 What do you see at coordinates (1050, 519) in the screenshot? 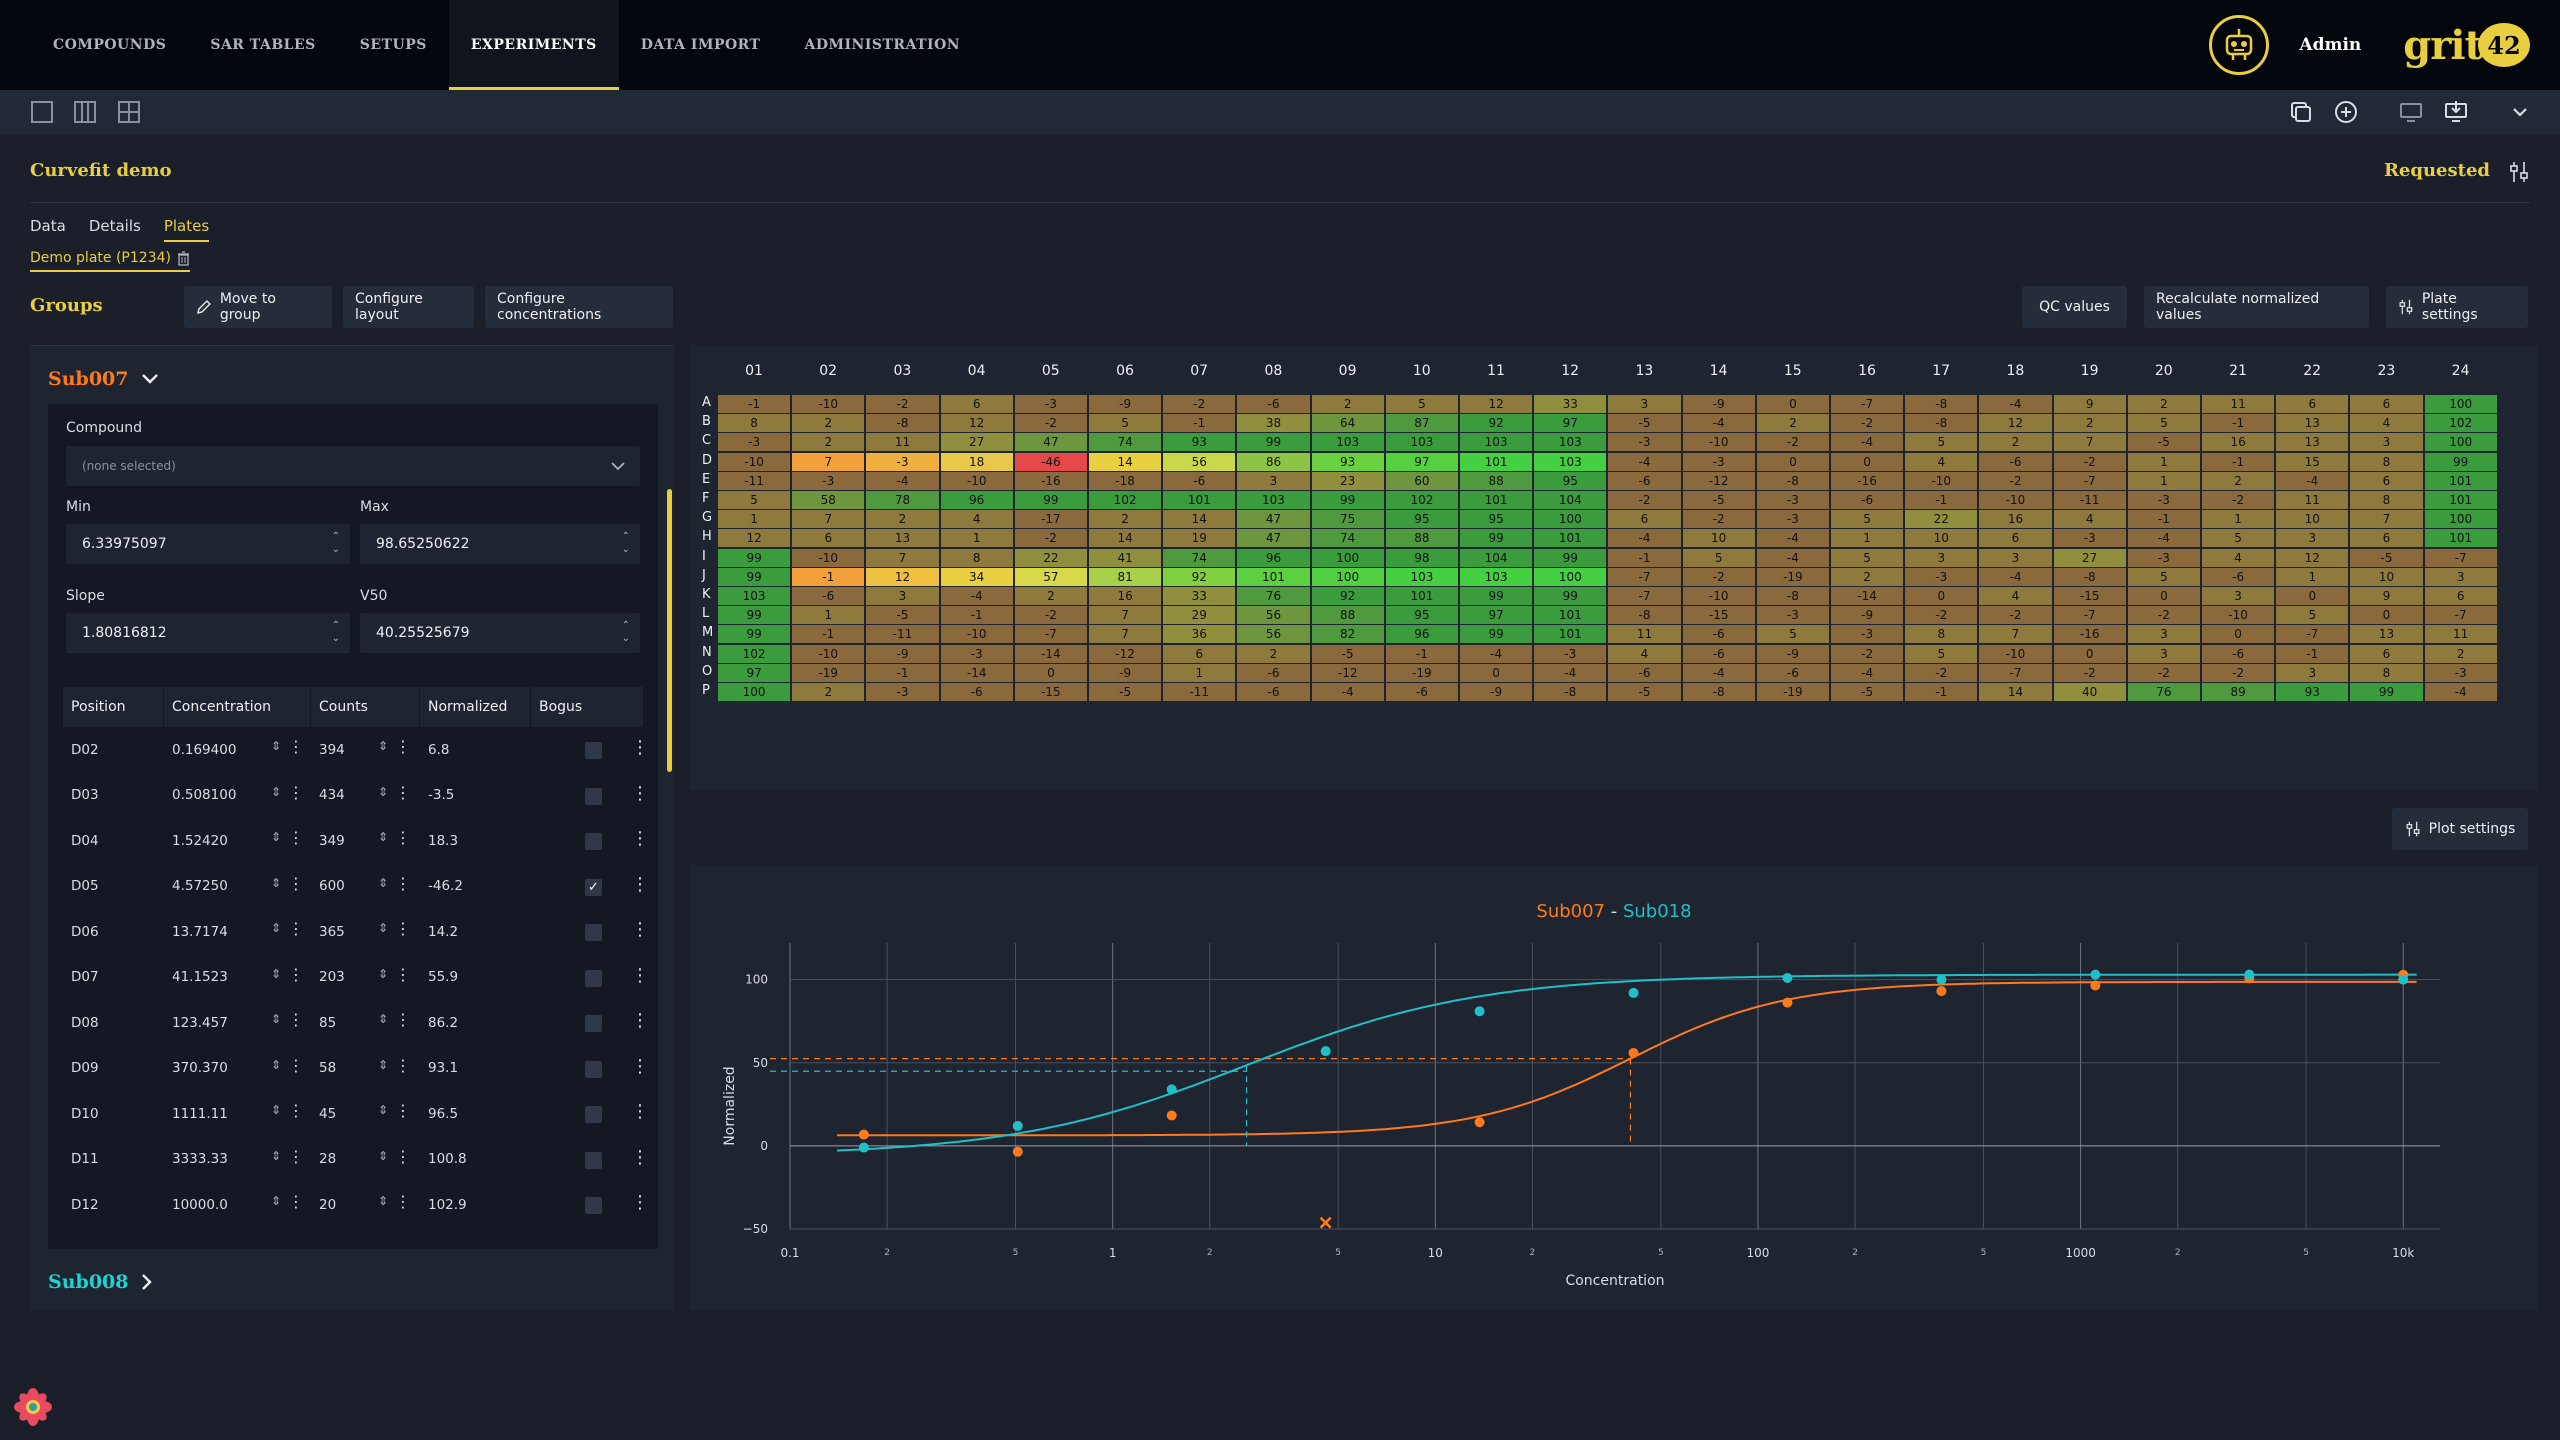
I see `heatmap-cell: -17` at bounding box center [1050, 519].